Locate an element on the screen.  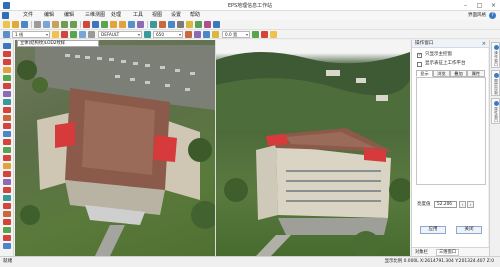
settings-icon is located at coordinates (180, 24).